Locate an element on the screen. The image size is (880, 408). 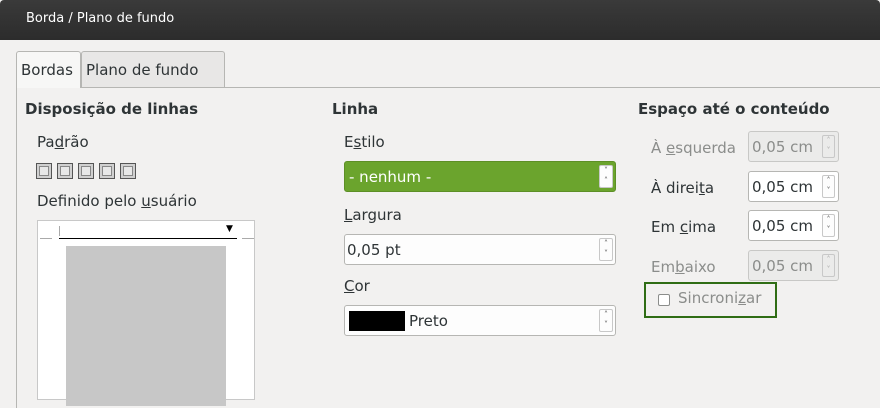
arrow-down-icon: ▼ is located at coordinates (229, 229).